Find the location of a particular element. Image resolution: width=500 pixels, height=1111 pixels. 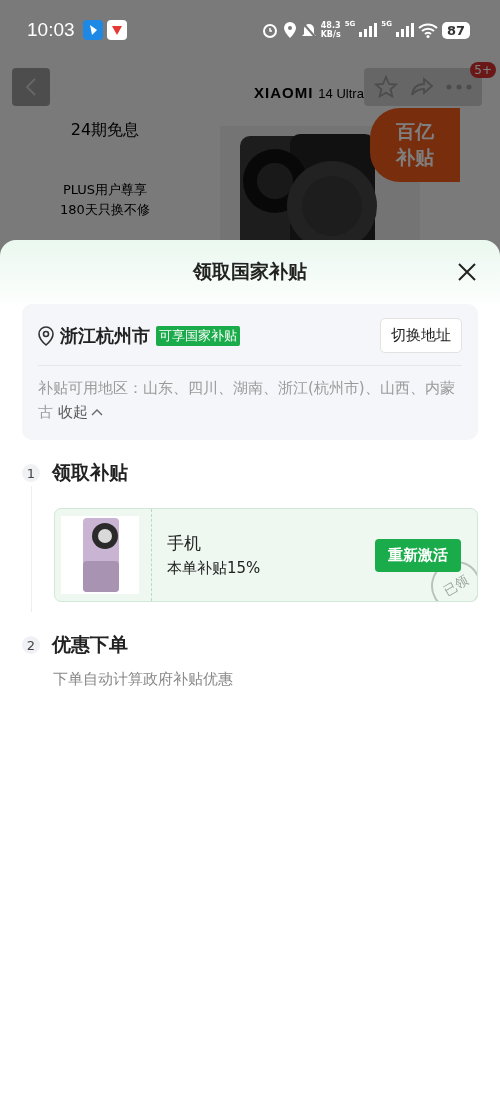

star-icon is located at coordinates (386, 87).